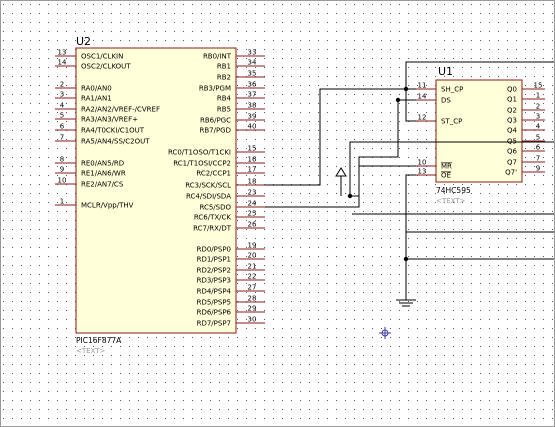 The width and height of the screenshot is (555, 427). Describe the element at coordinates (115, 142) in the screenshot. I see `pin-7-name: RA5/AN4/SS/C2OUT` at that location.